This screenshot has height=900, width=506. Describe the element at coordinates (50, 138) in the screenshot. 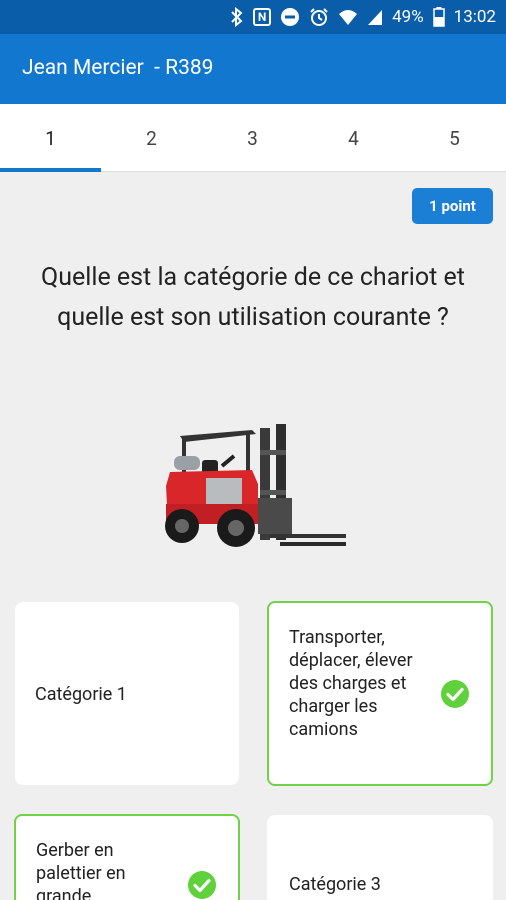

I see `tab-1: 1` at that location.